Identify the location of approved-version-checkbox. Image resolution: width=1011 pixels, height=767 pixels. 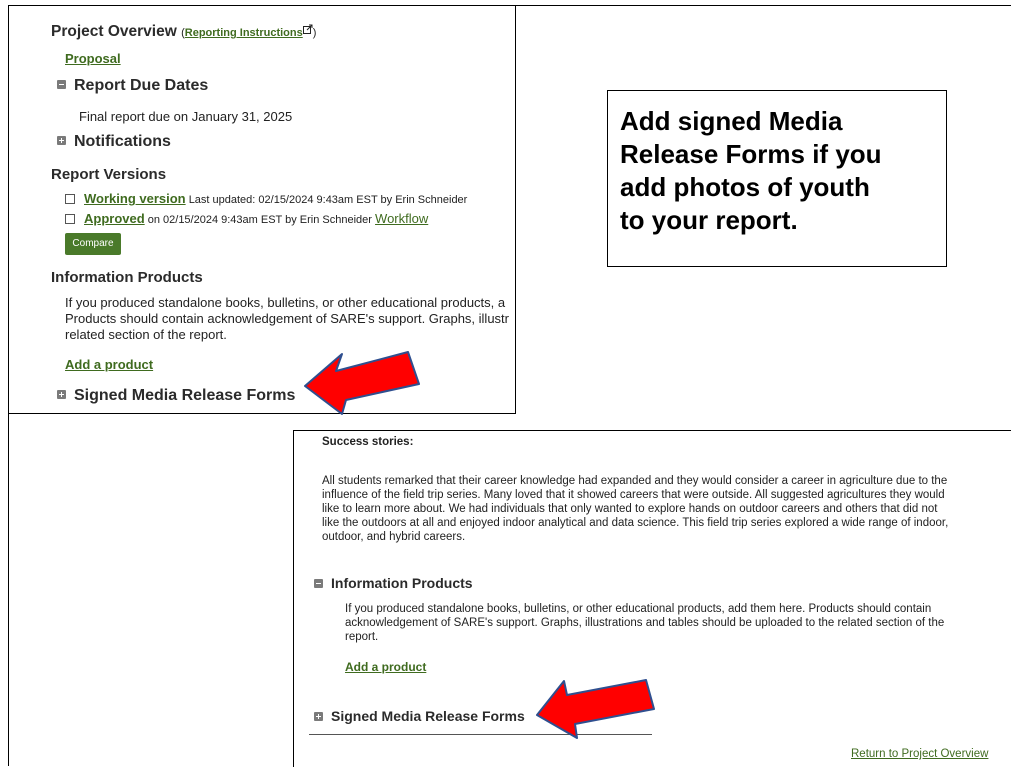
(70, 219).